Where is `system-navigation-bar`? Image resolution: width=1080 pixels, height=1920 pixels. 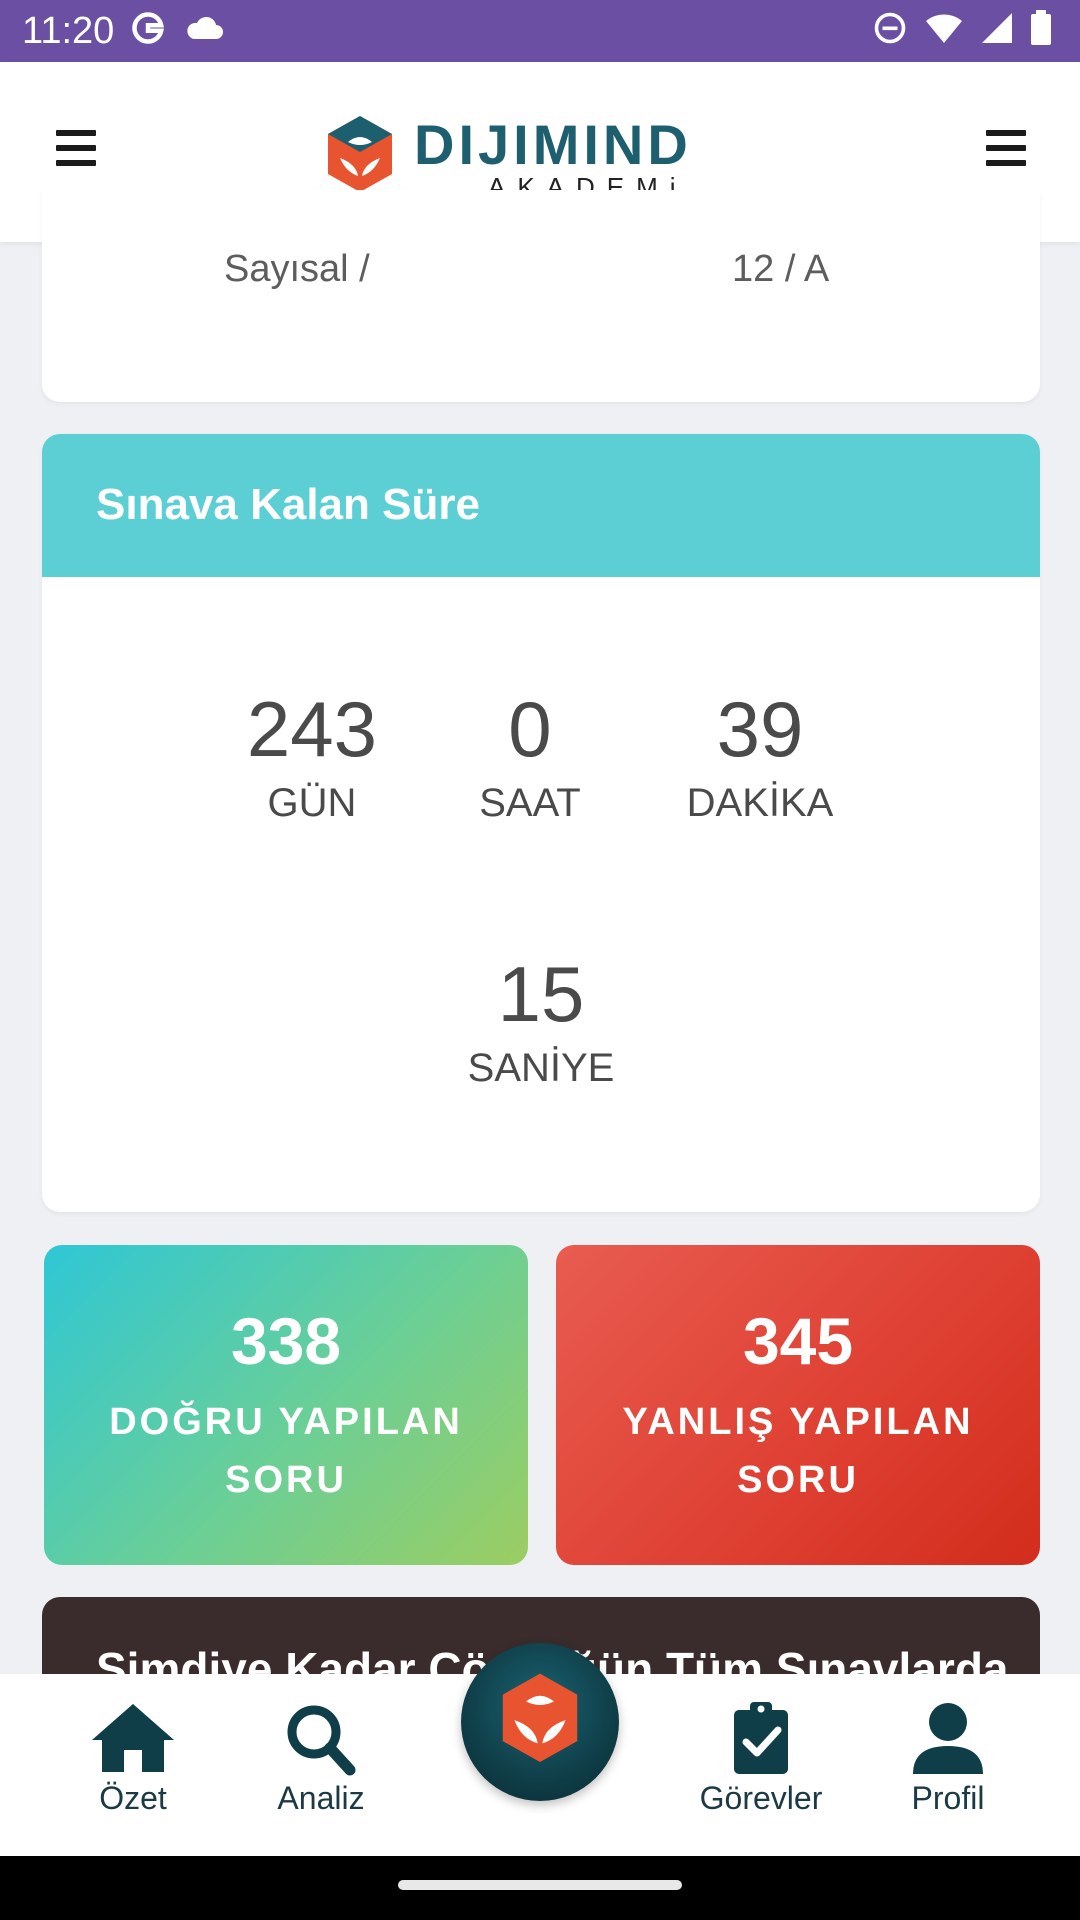 system-navigation-bar is located at coordinates (540, 1888).